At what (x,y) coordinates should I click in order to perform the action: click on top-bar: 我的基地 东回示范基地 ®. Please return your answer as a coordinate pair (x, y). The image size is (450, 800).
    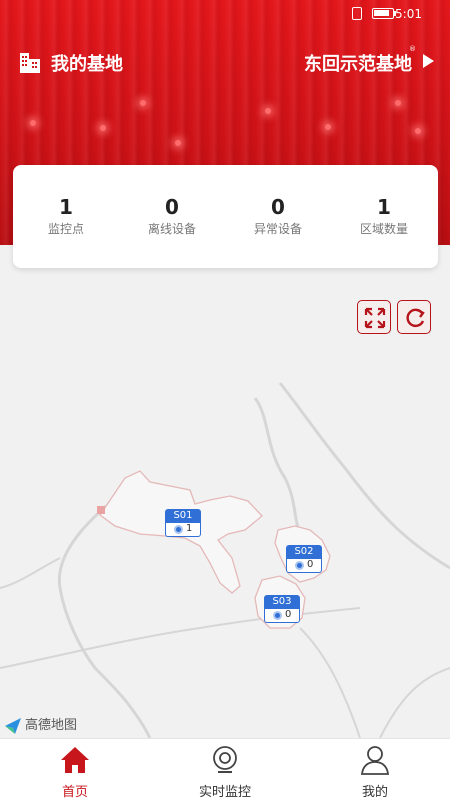
    Looking at the image, I should click on (226, 60).